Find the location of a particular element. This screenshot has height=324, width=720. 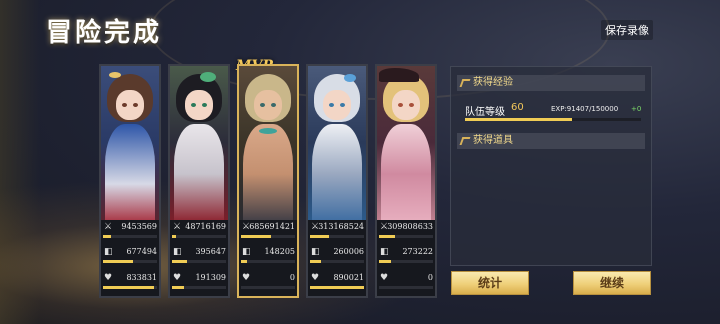

hero-stats: ⚔ 309808633 ◧ 273222 ♥ 0 is located at coordinates (406, 258).